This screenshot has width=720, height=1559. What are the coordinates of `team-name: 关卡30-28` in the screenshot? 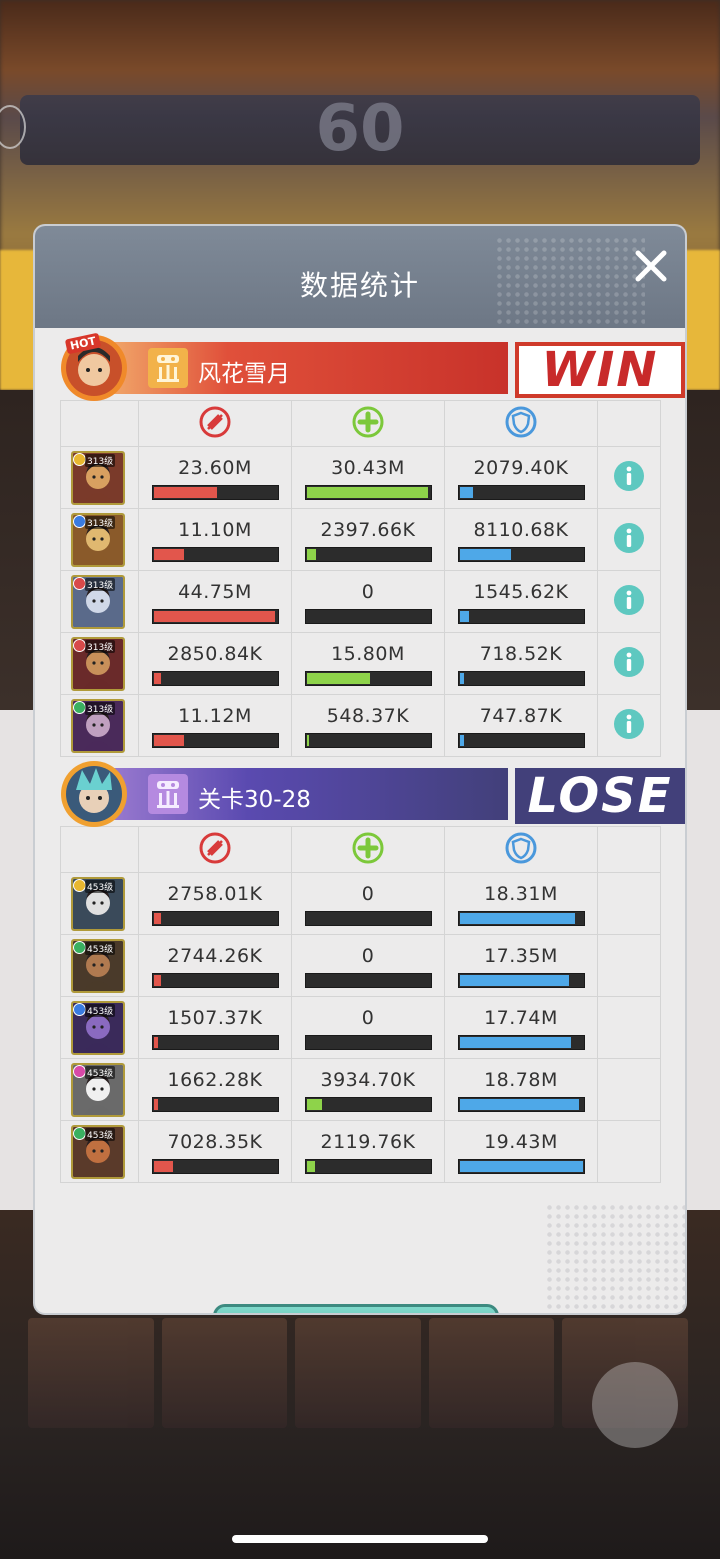 It's located at (254, 800).